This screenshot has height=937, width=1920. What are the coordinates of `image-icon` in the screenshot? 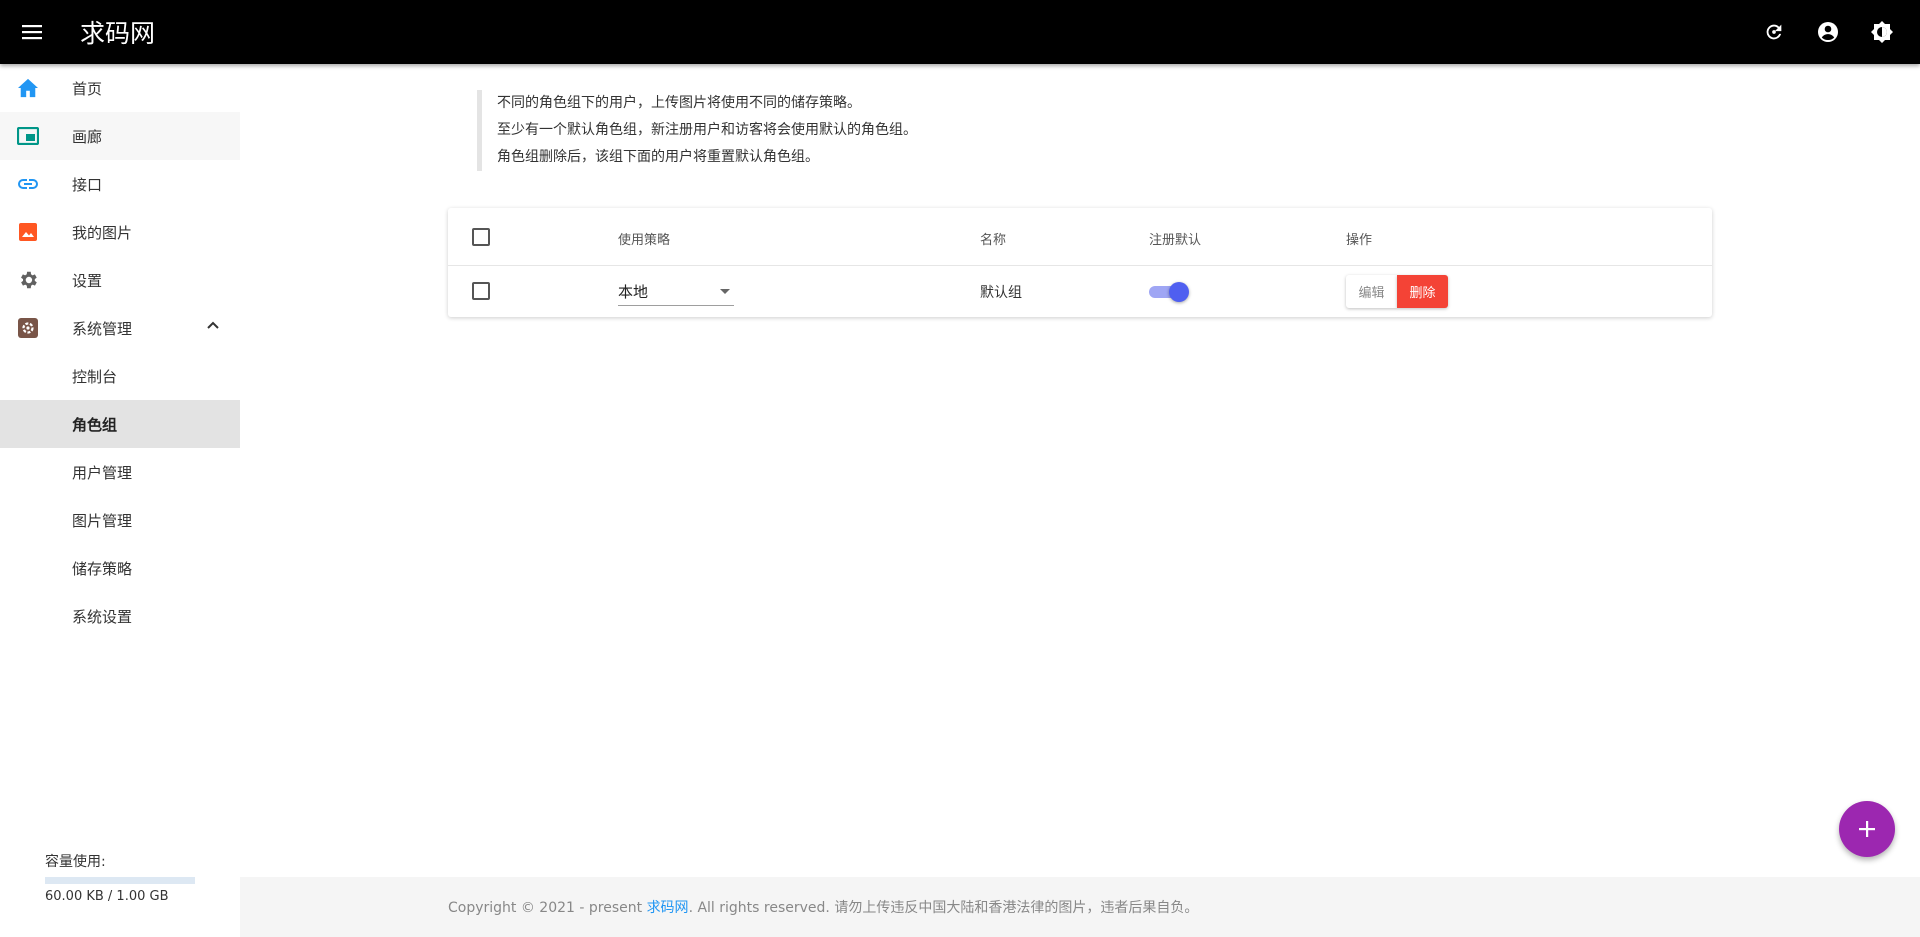 It's located at (28, 232).